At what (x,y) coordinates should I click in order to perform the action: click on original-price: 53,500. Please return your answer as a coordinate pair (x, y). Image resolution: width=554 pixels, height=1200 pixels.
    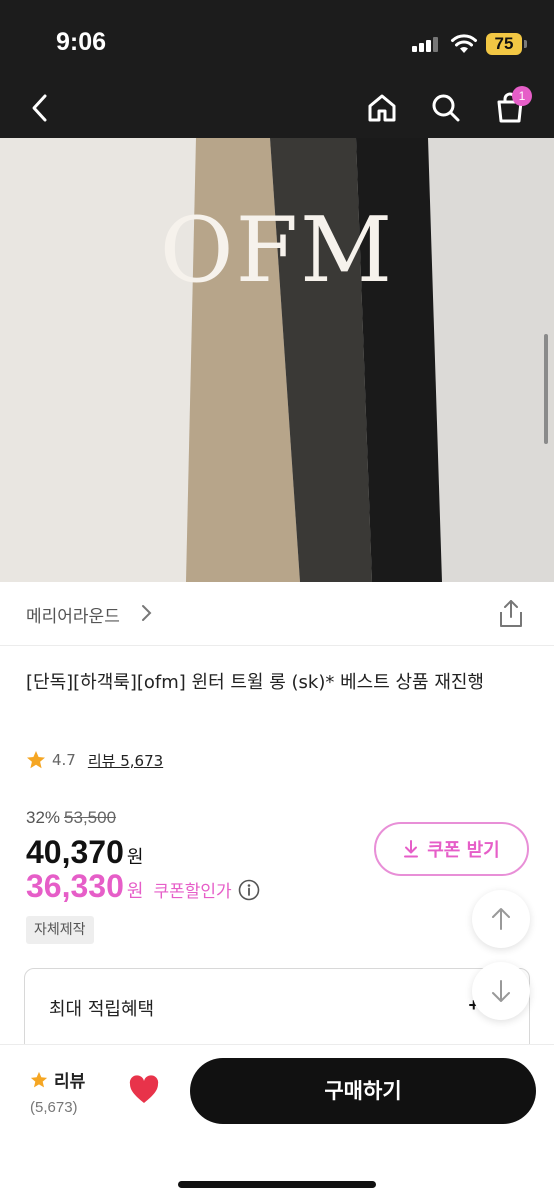
    Looking at the image, I should click on (90, 817).